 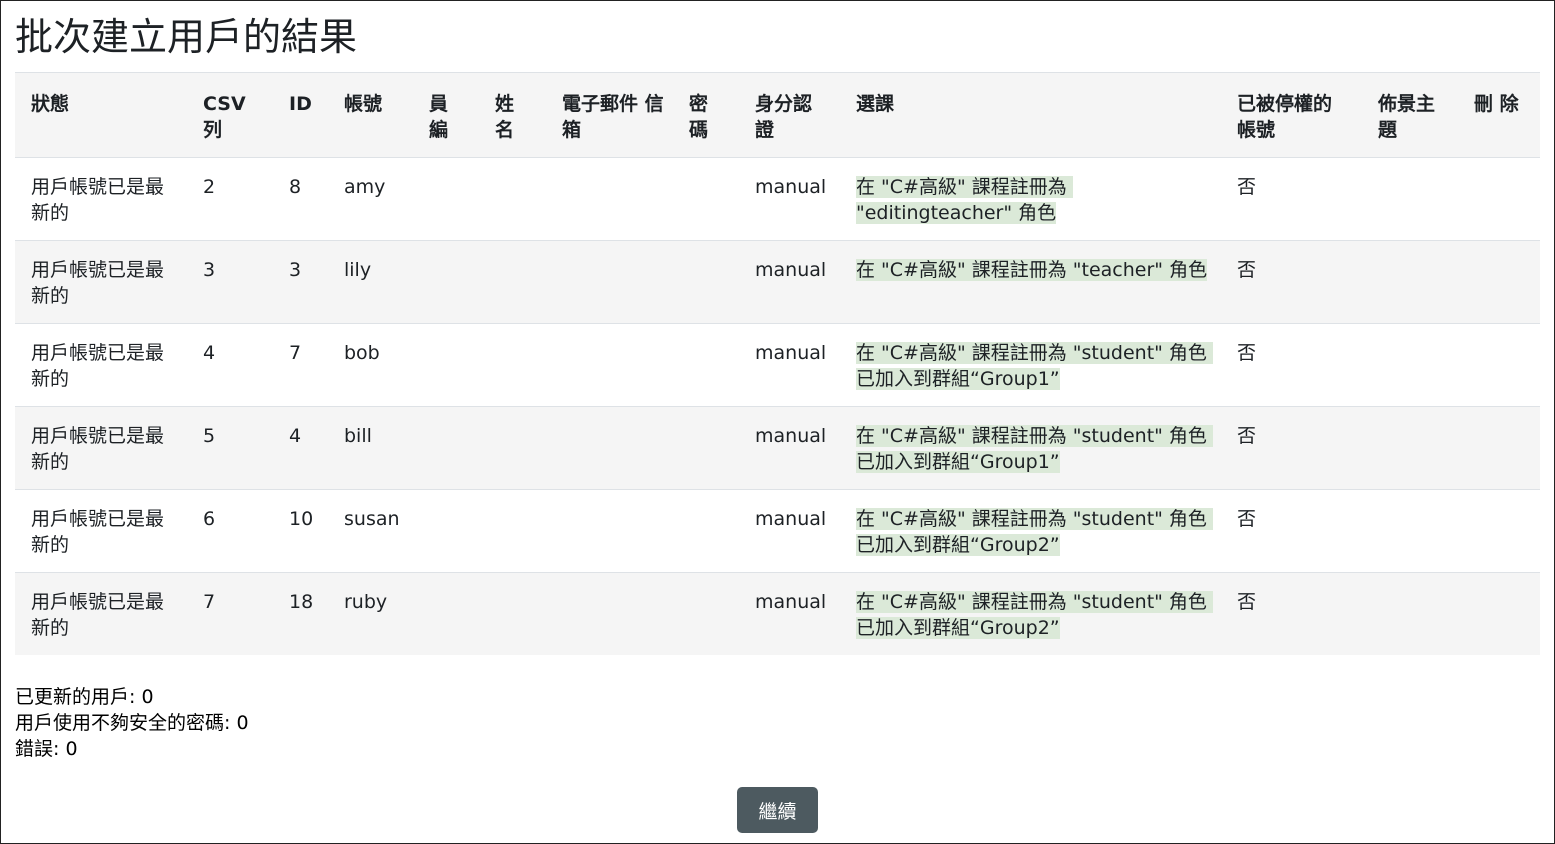 I want to click on csv-line-cell: 7, so click(x=230, y=613).